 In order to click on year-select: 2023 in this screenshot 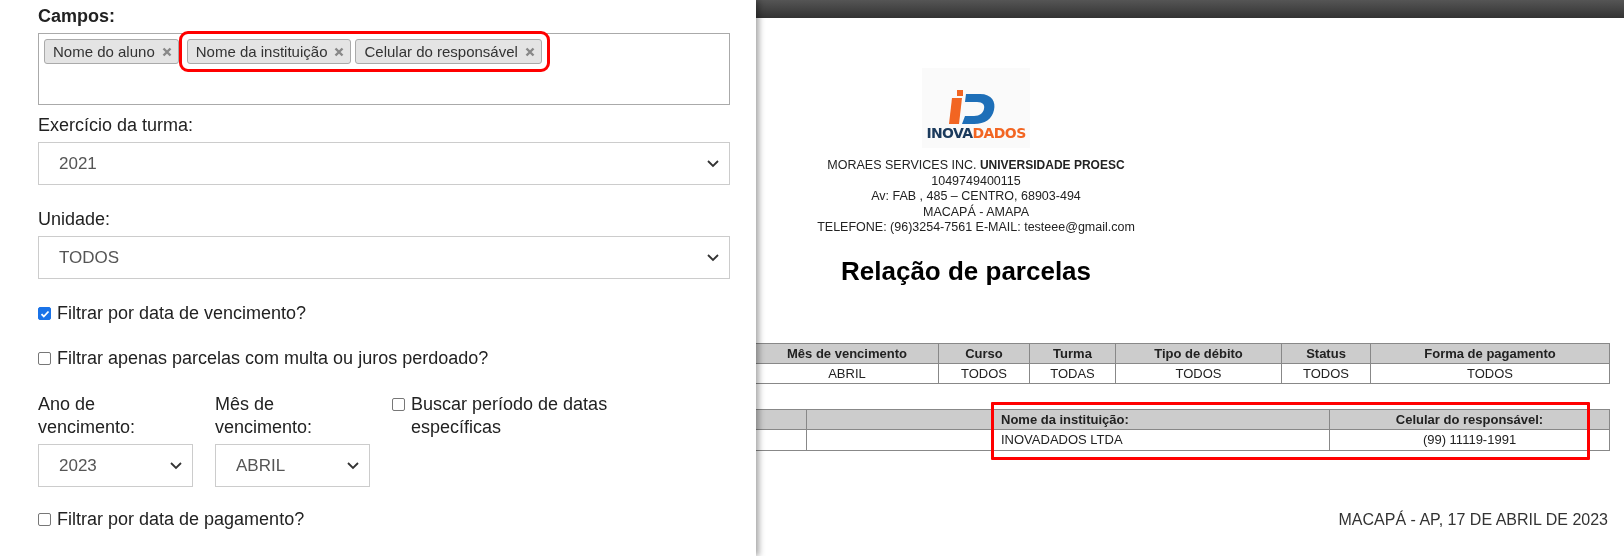, I will do `click(115, 465)`.